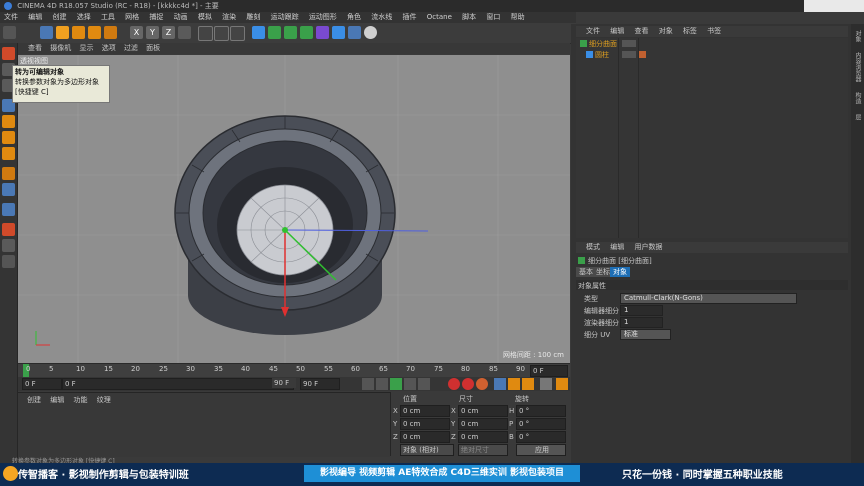 The width and height of the screenshot is (864, 486). Describe the element at coordinates (541, 450) in the screenshot. I see `apply-button: 应用` at that location.